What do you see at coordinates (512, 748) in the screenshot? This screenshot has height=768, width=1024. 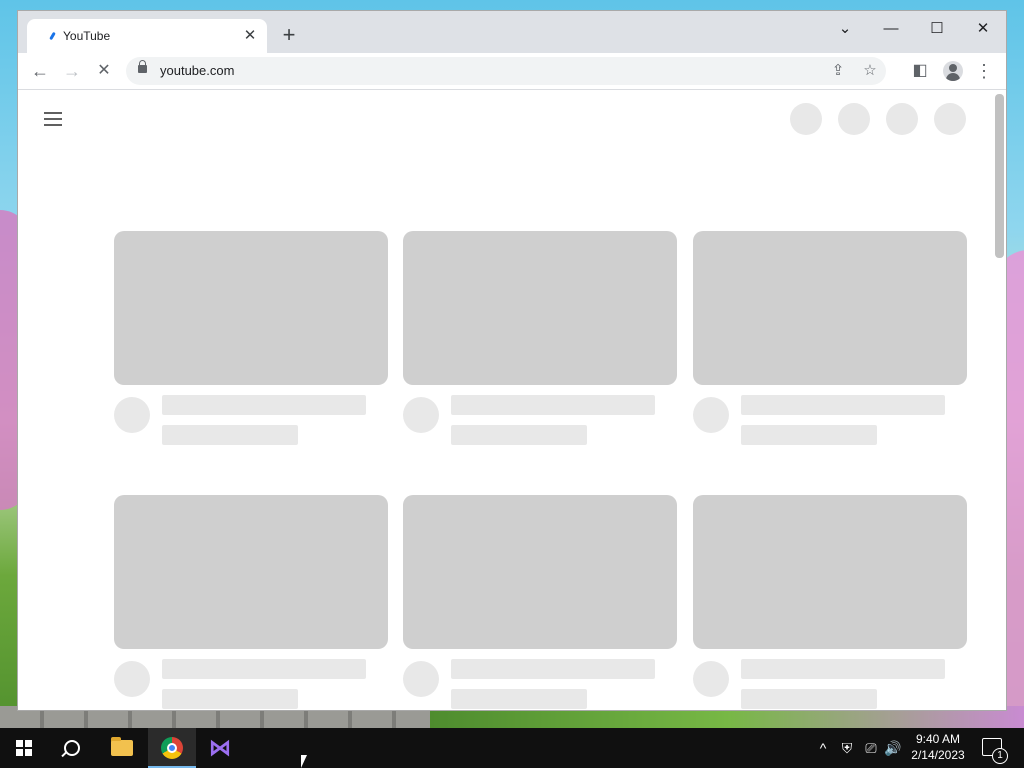 I see `windows-taskbar: ⋈ ^ ⛨ ⎚ 🔊 9:40 AM 2/14/2023 1` at bounding box center [512, 748].